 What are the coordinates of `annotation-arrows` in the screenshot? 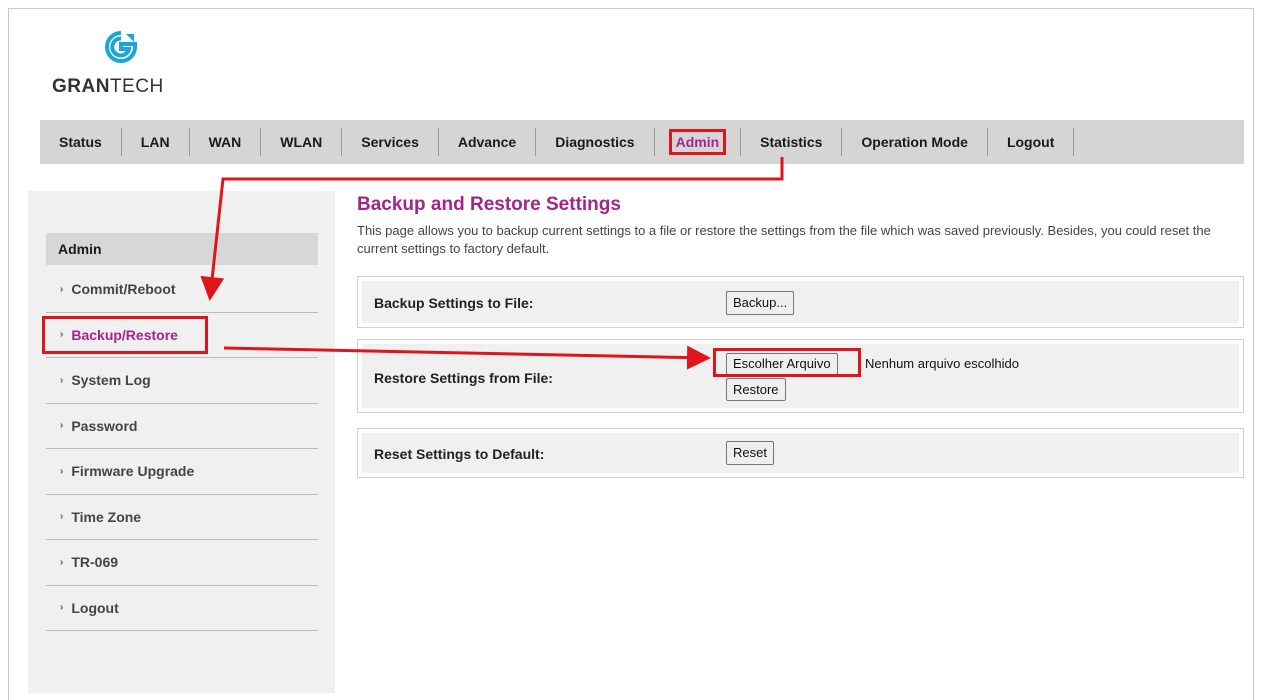 It's located at (492, 263).